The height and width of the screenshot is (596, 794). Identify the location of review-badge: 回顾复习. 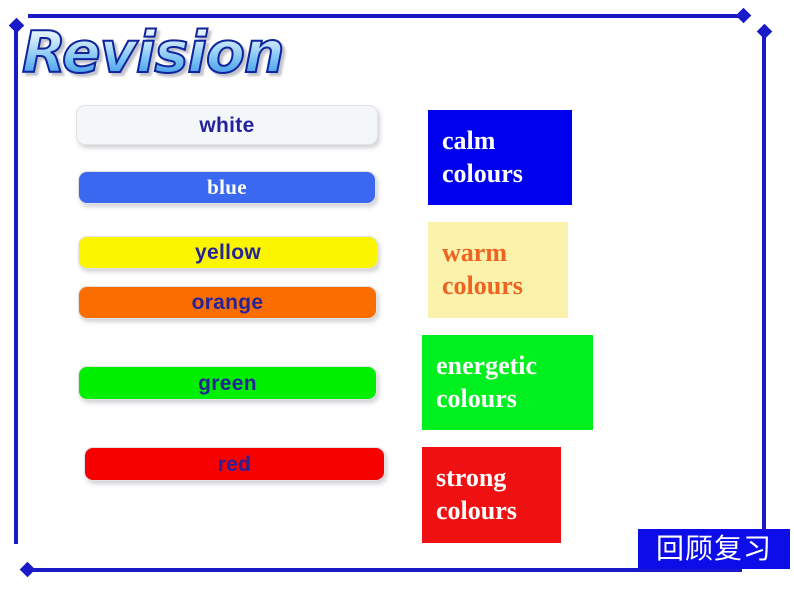
(714, 549).